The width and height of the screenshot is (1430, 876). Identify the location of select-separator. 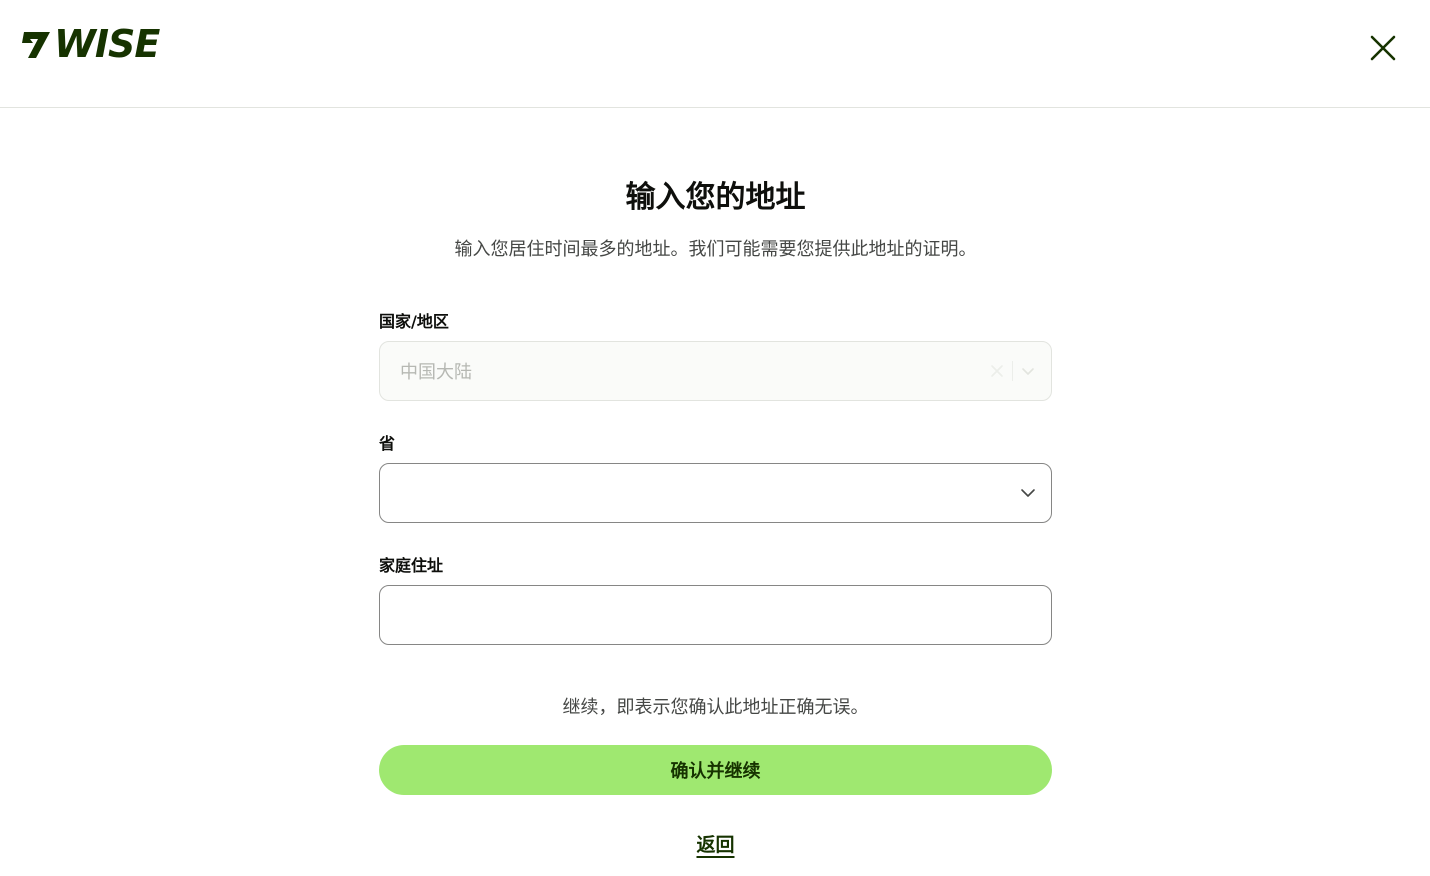
(1012, 371).